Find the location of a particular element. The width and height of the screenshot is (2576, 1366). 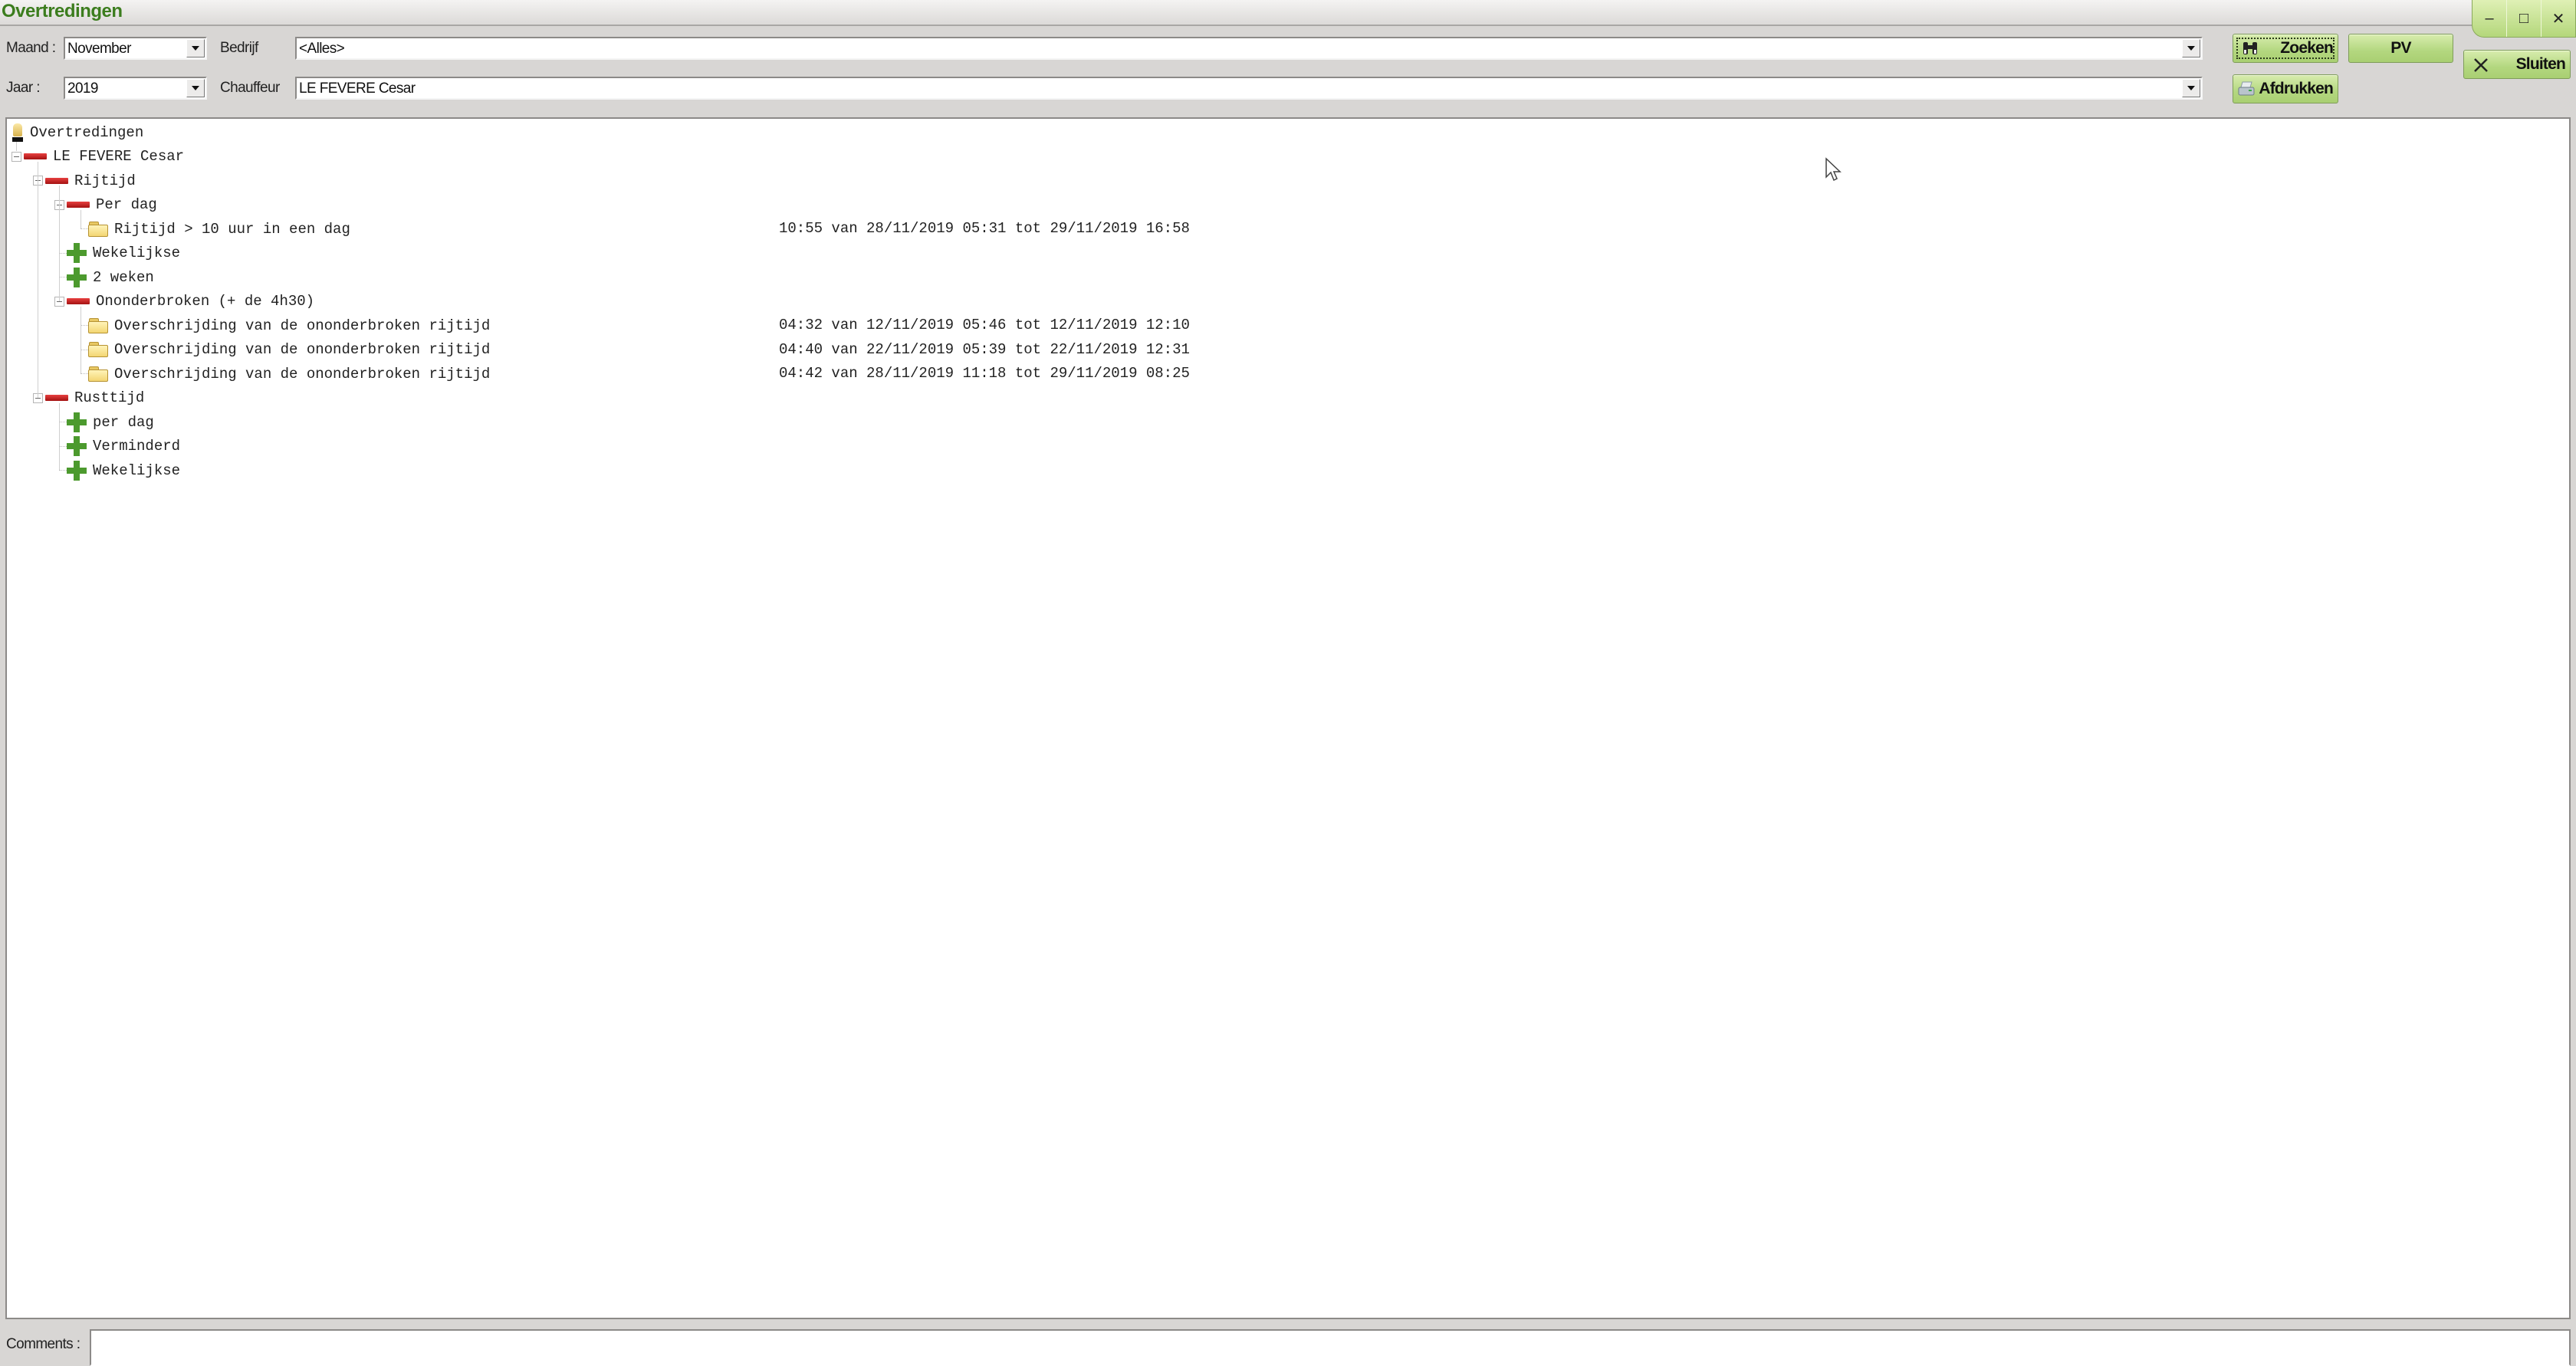

tree-node: Rijtijd > 10 uur in een dag is located at coordinates (219, 229).